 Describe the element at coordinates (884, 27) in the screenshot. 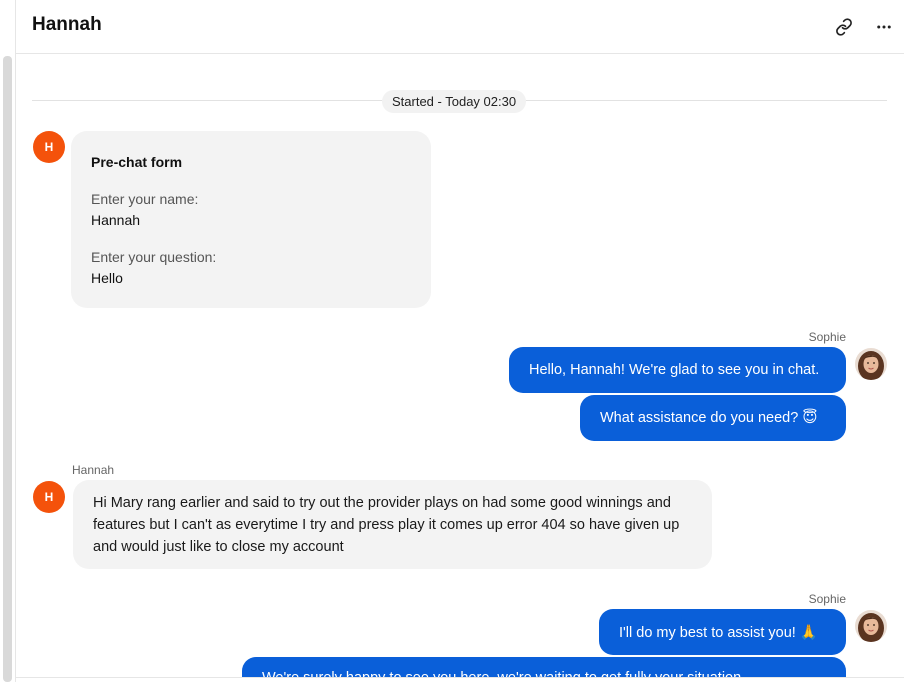

I see `more-horizontal-icon` at that location.